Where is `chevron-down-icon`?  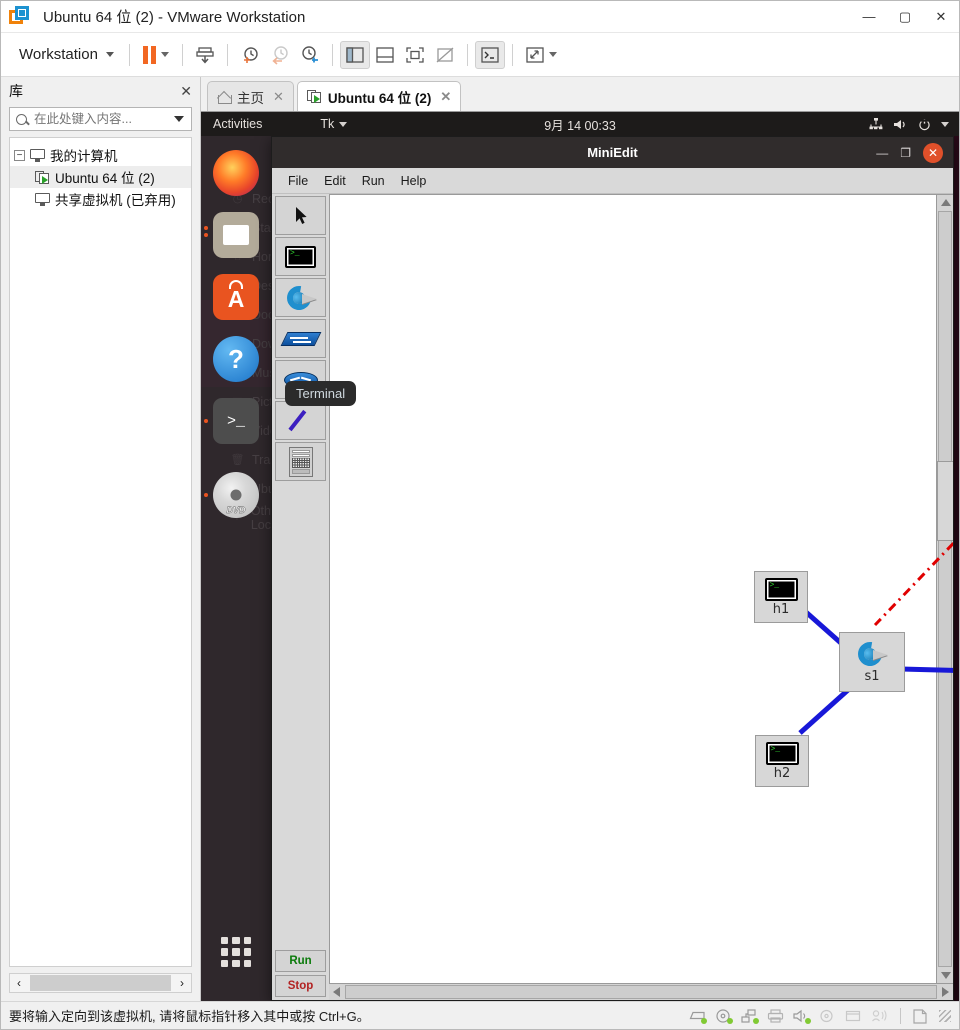 chevron-down-icon is located at coordinates (179, 119).